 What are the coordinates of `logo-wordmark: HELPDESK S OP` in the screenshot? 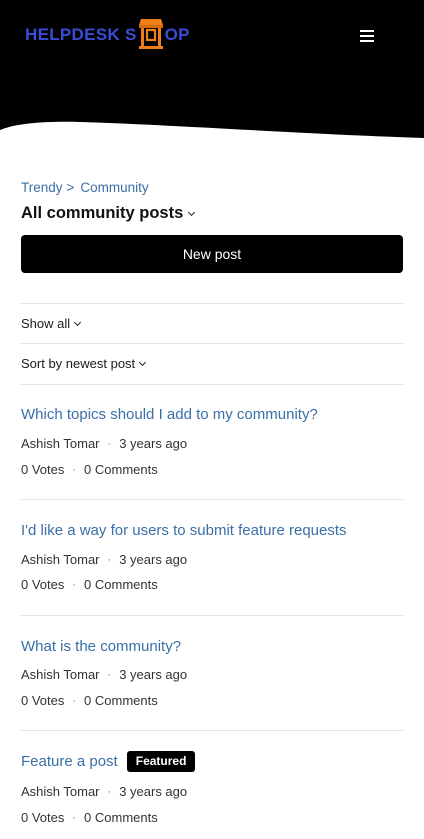 It's located at (107, 35).